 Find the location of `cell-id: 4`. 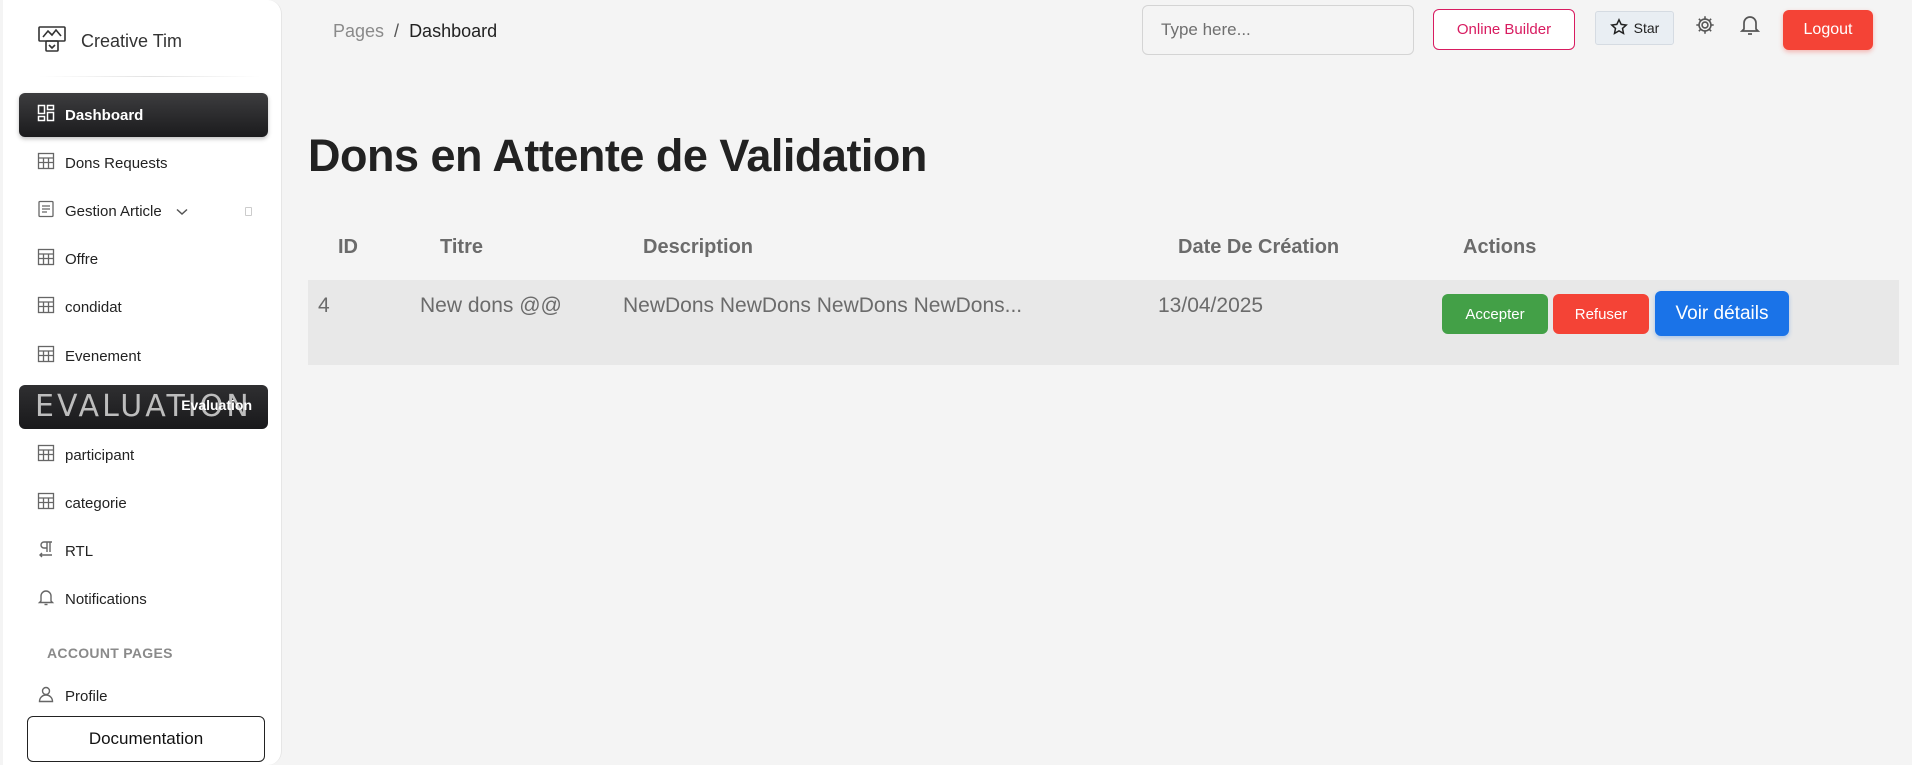

cell-id: 4 is located at coordinates (324, 305).